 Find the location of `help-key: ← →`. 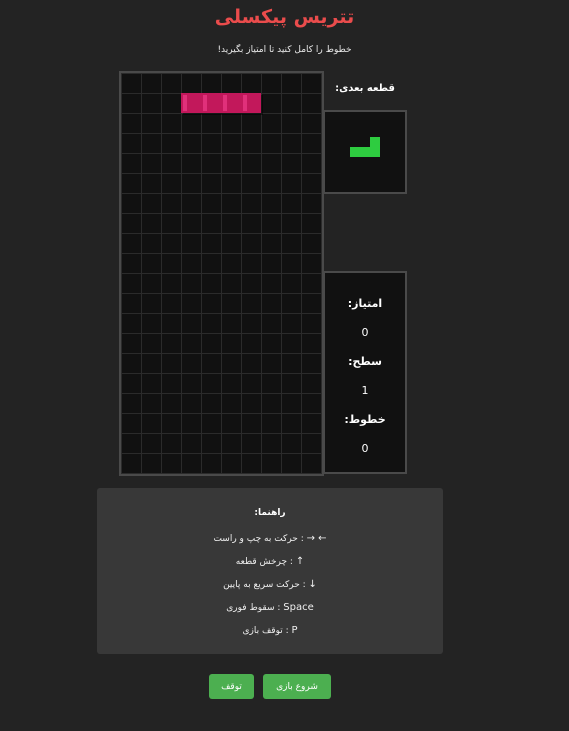

help-key: ← → is located at coordinates (316, 538).